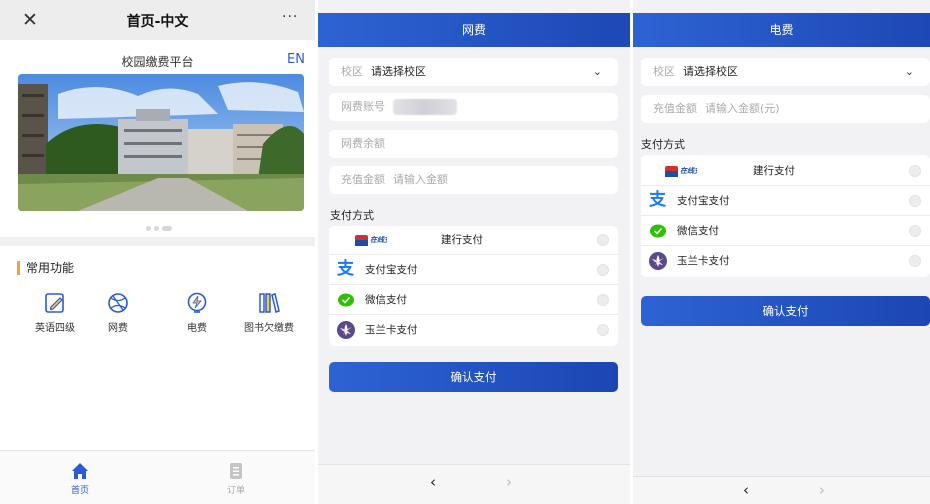 This screenshot has height=504, width=930. I want to click on pencil-note-icon, so click(54, 303).